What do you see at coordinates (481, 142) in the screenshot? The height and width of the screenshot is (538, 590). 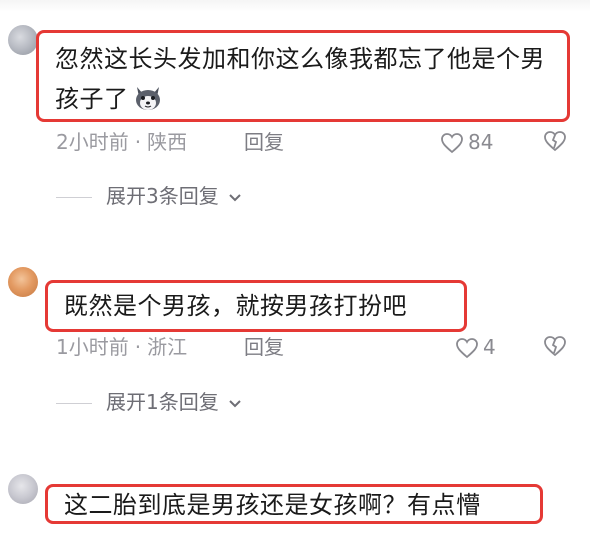 I see `comment-1-like-count: 84` at bounding box center [481, 142].